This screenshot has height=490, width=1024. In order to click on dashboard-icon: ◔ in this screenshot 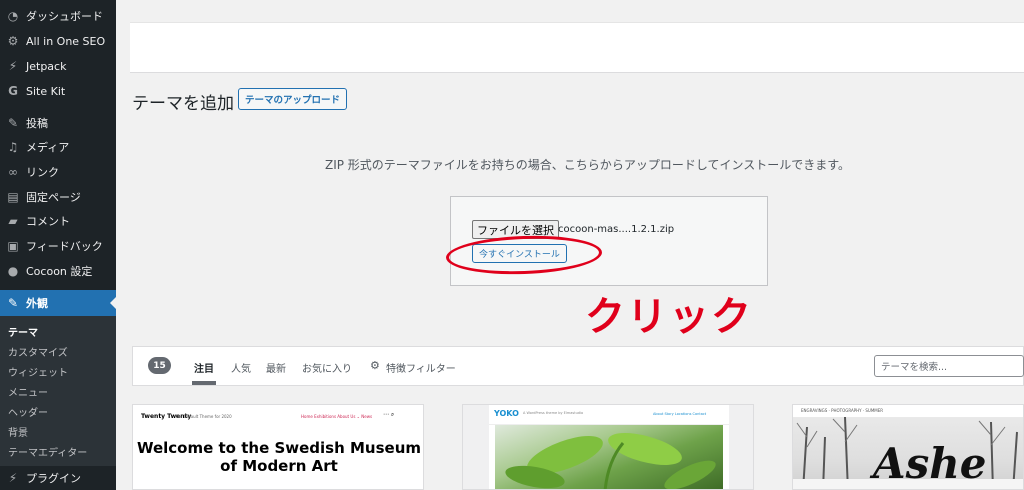, I will do `click(13, 16)`.